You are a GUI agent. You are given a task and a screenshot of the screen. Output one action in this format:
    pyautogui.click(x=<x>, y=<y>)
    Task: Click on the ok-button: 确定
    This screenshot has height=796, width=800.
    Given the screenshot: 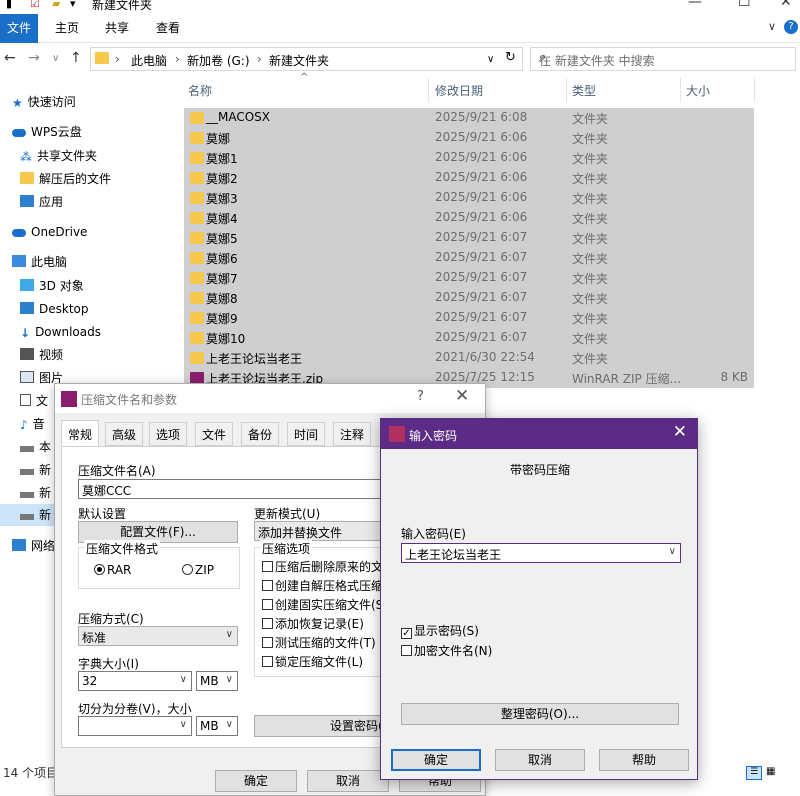 What is the action you would take?
    pyautogui.click(x=256, y=781)
    